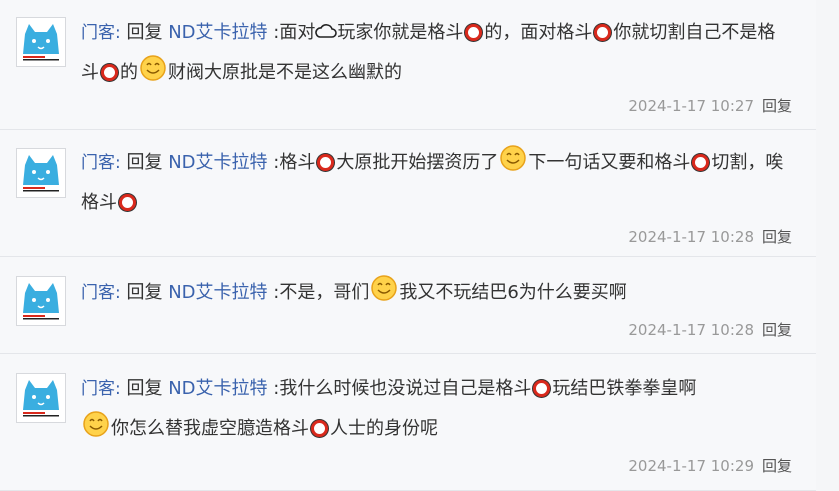  Describe the element at coordinates (417, 162) in the screenshot. I see `reply-text: 大原批开始摆资历了` at that location.